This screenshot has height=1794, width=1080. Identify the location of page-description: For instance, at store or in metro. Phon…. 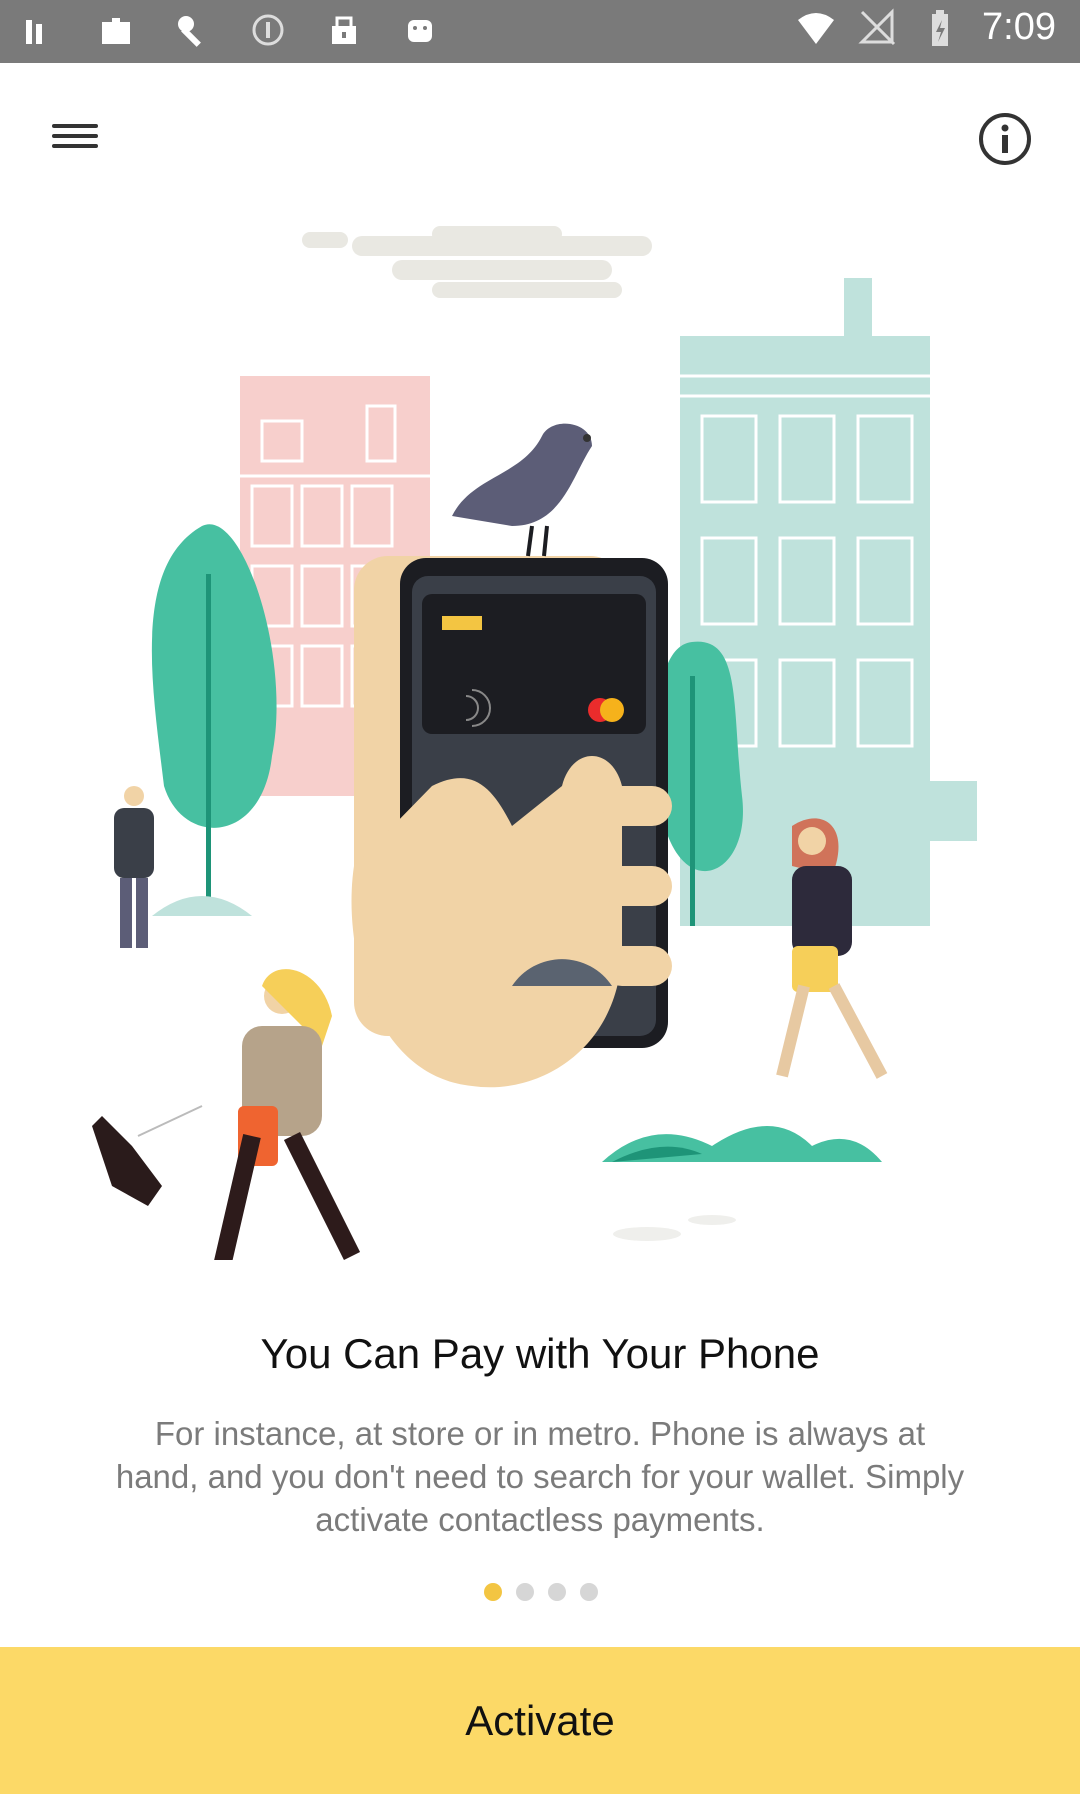
(540, 1476).